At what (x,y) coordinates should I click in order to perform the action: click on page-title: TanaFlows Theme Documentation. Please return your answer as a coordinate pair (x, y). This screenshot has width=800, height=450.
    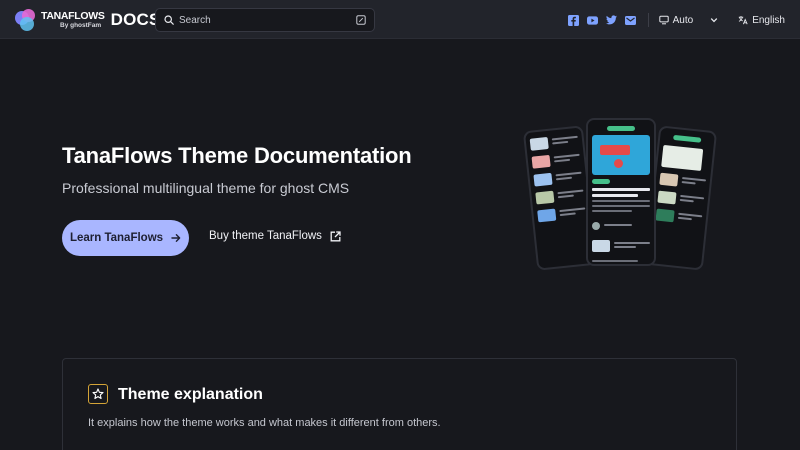
    Looking at the image, I should click on (237, 155).